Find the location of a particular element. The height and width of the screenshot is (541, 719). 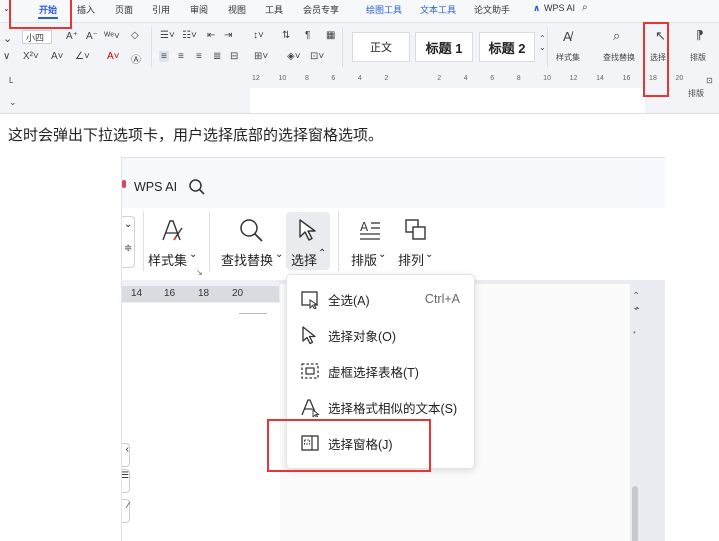

wps-ai-label: WPS AI is located at coordinates (155, 187).